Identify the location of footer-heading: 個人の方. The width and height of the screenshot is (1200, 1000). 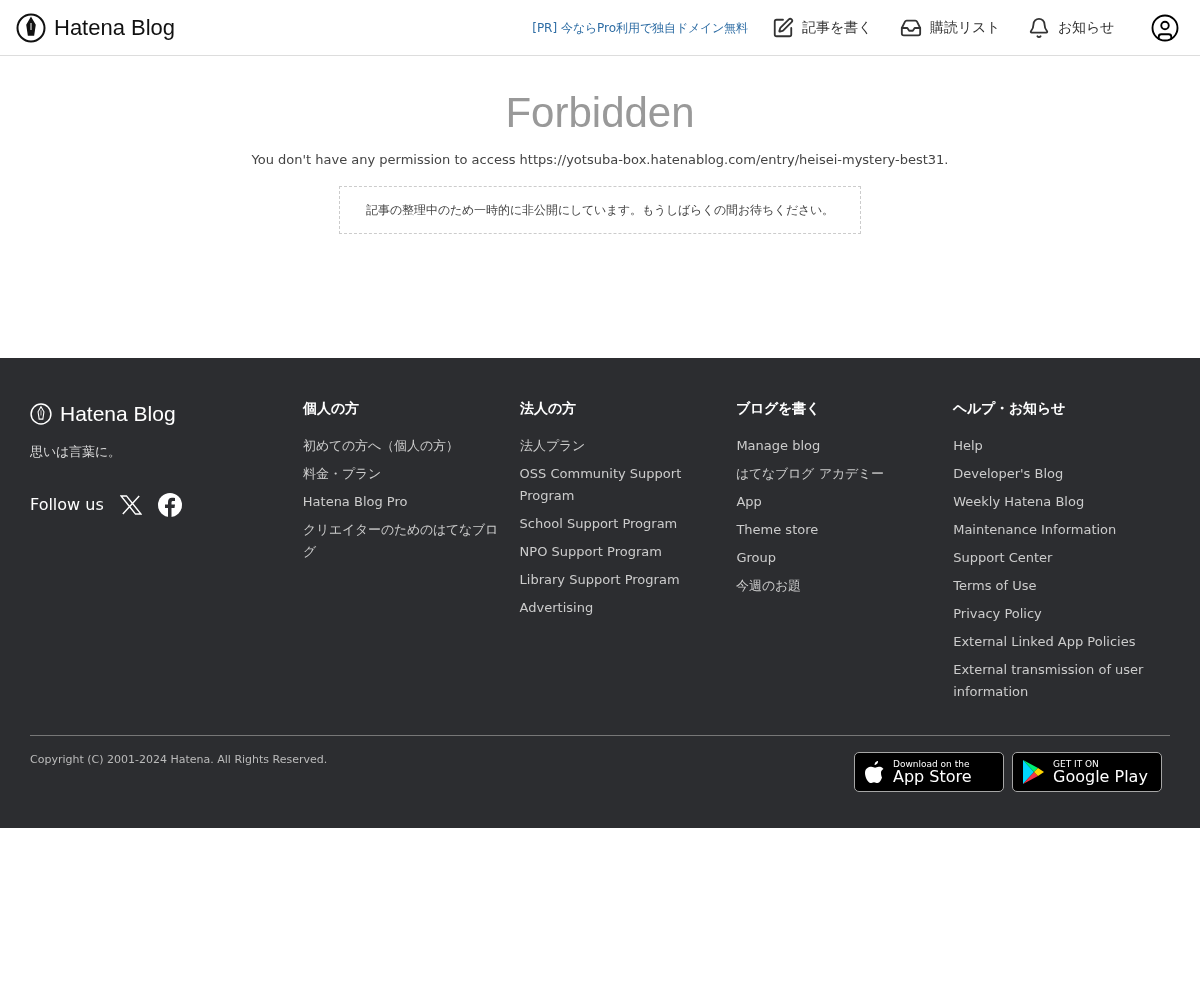
(331, 408).